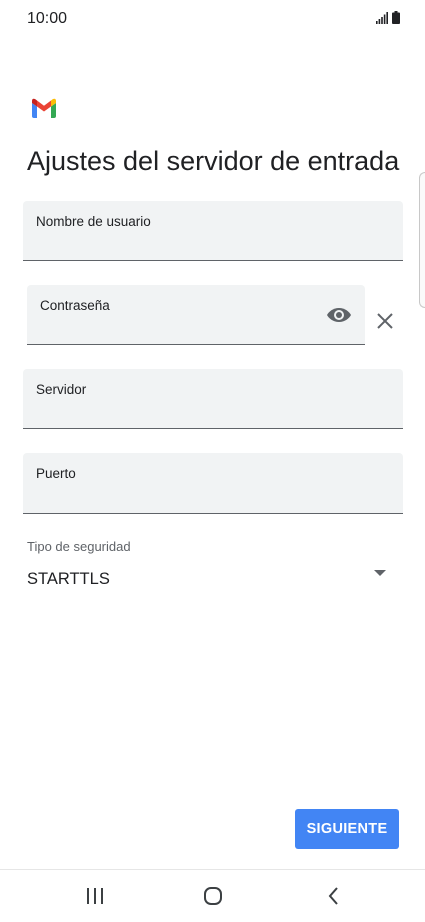 This screenshot has width=425, height=922. What do you see at coordinates (93, 221) in the screenshot?
I see `username-label: Nombre de usuario` at bounding box center [93, 221].